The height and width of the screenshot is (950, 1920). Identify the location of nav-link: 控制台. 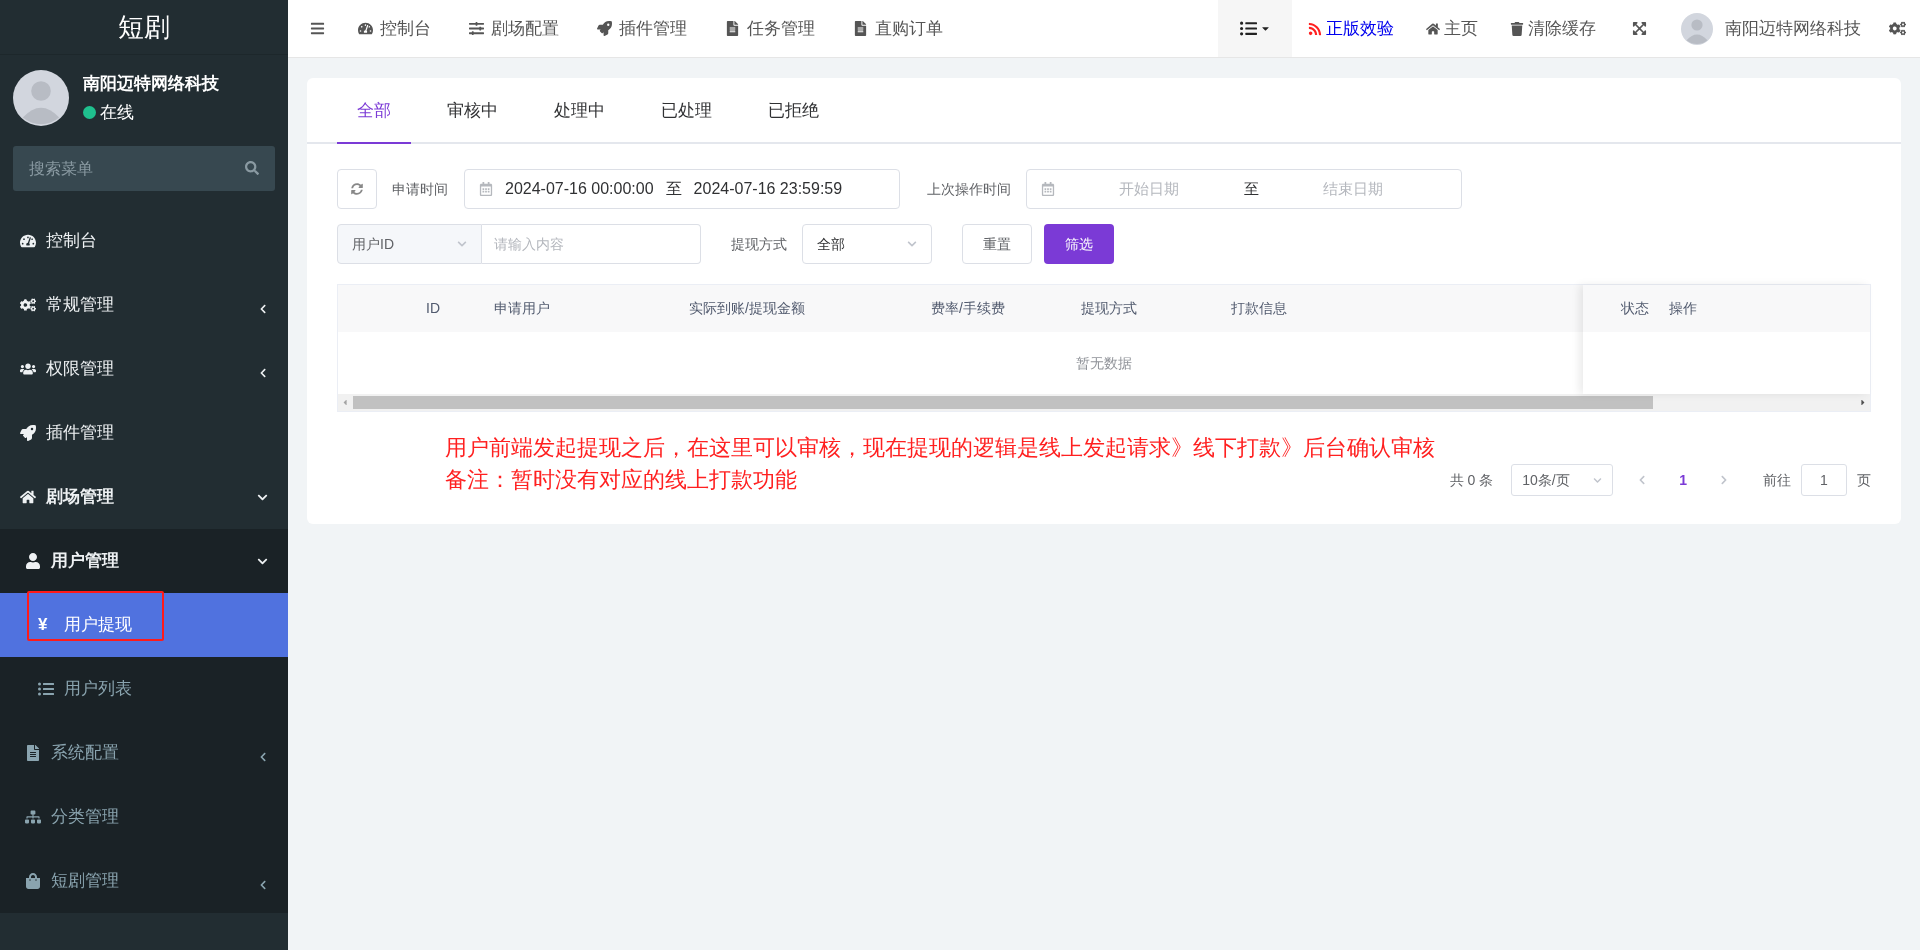
(394, 28).